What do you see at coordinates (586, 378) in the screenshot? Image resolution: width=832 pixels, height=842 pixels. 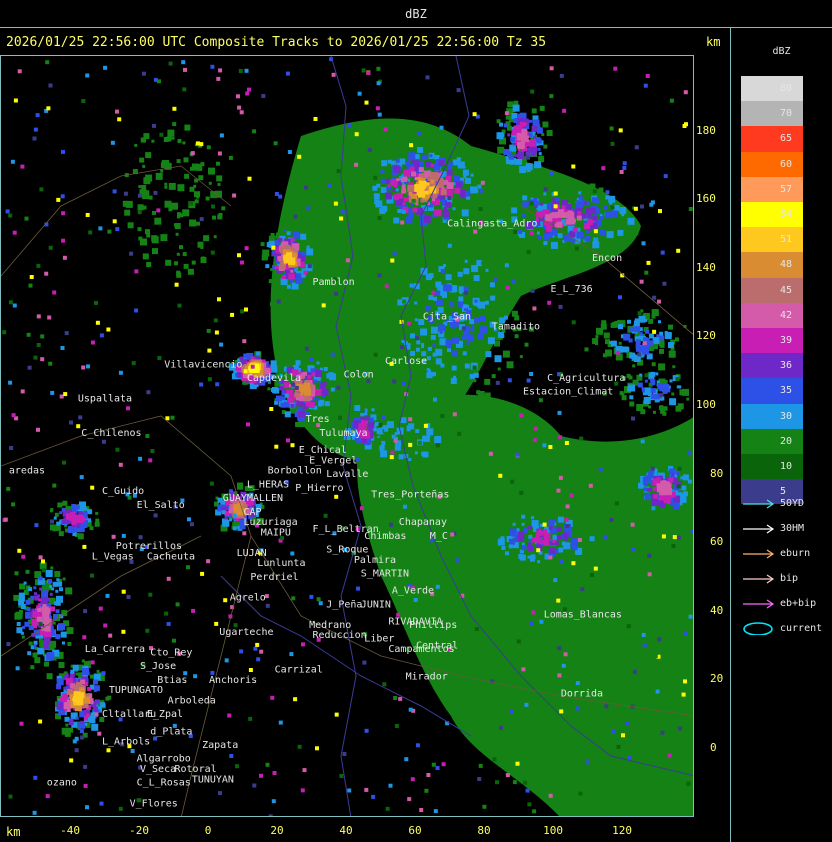 I see `place-label: C_Agricultura` at bounding box center [586, 378].